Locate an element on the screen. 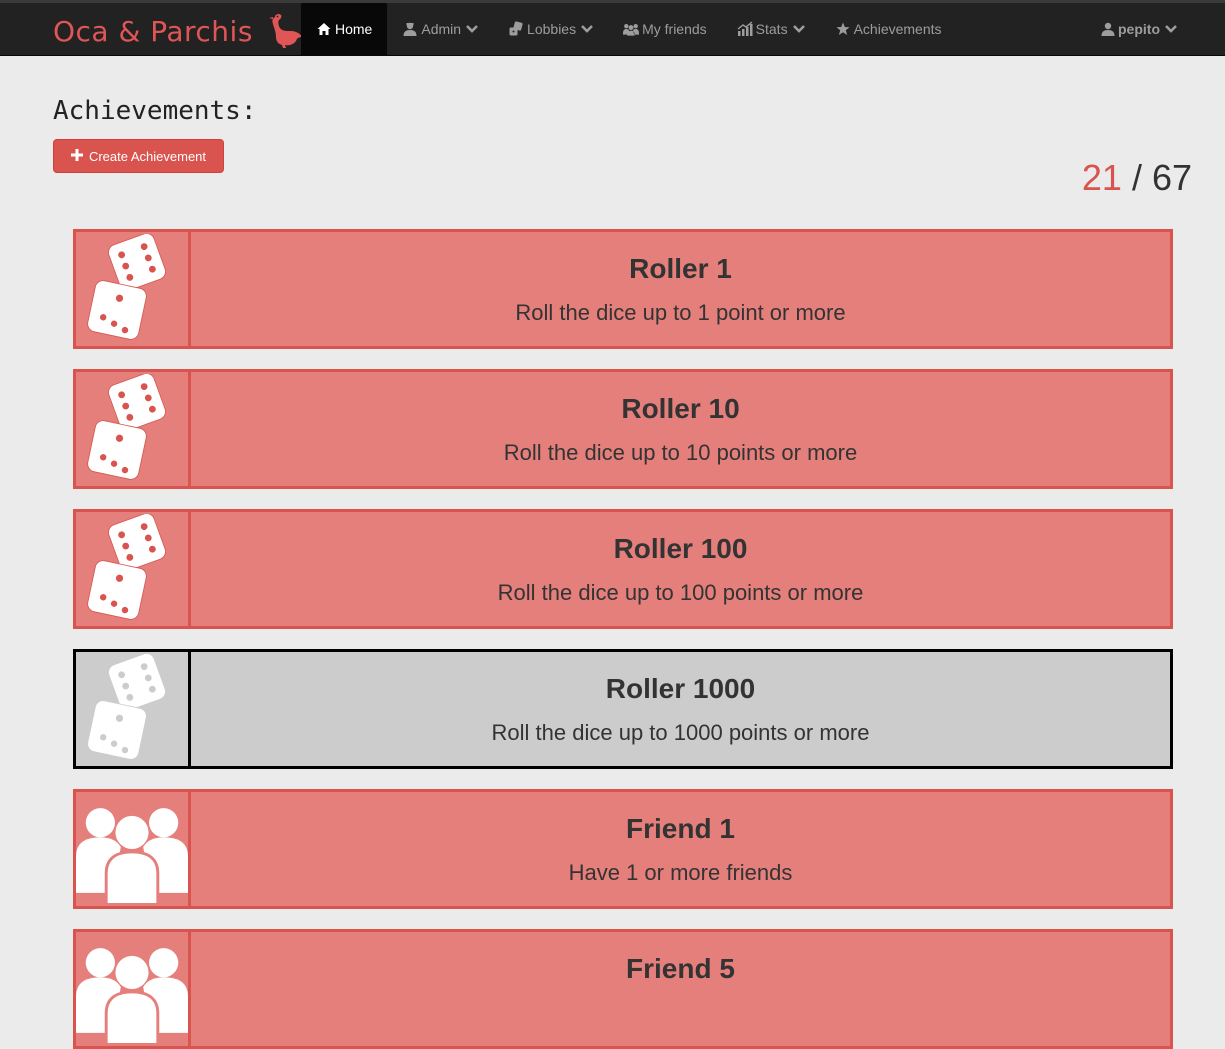 This screenshot has height=1049, width=1225. create-achievement-label: Create Achievement is located at coordinates (147, 156).